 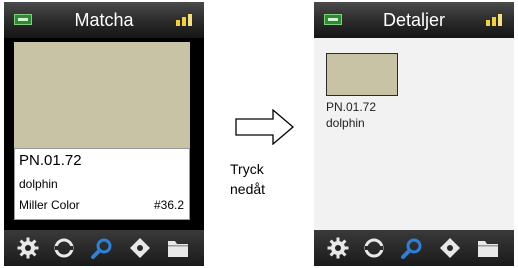 I want to click on match-info-panel: PN.01.72 dolphin Miller Color #36.2, so click(x=102, y=184).